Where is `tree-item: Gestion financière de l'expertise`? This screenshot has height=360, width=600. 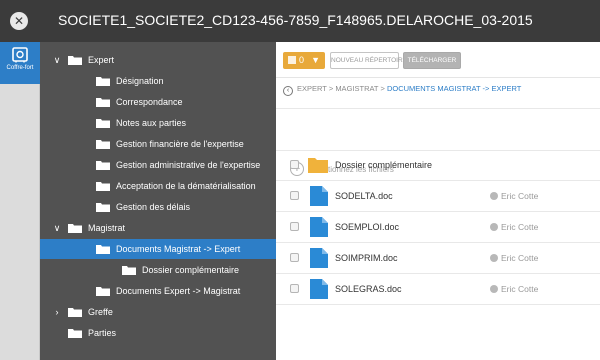 tree-item: Gestion financière de l'expertise is located at coordinates (158, 144).